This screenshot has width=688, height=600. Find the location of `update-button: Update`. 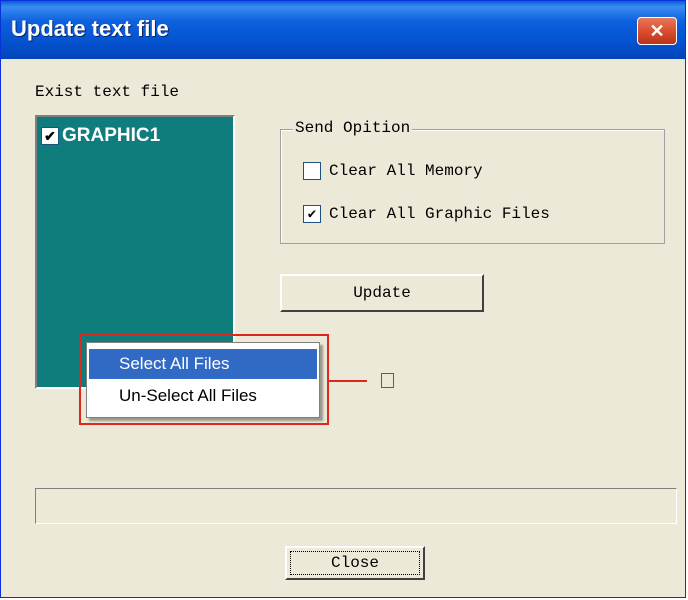

update-button: Update is located at coordinates (382, 293).